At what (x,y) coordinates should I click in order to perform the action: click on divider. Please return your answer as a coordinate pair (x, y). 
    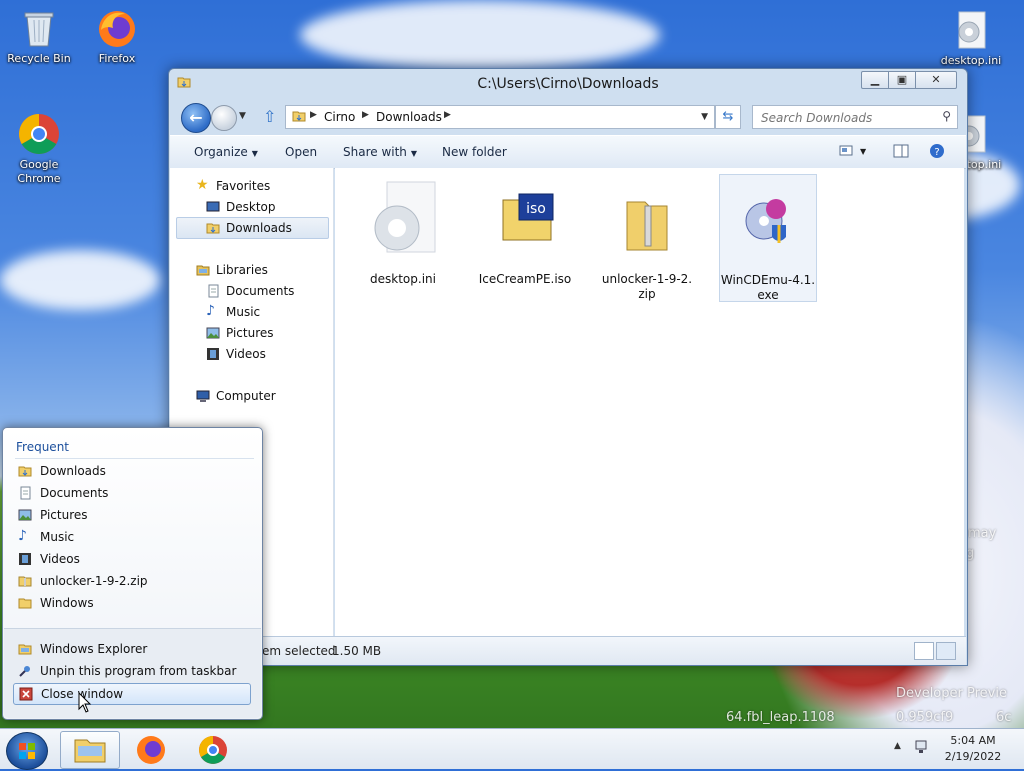
    Looking at the image, I should click on (134, 458).